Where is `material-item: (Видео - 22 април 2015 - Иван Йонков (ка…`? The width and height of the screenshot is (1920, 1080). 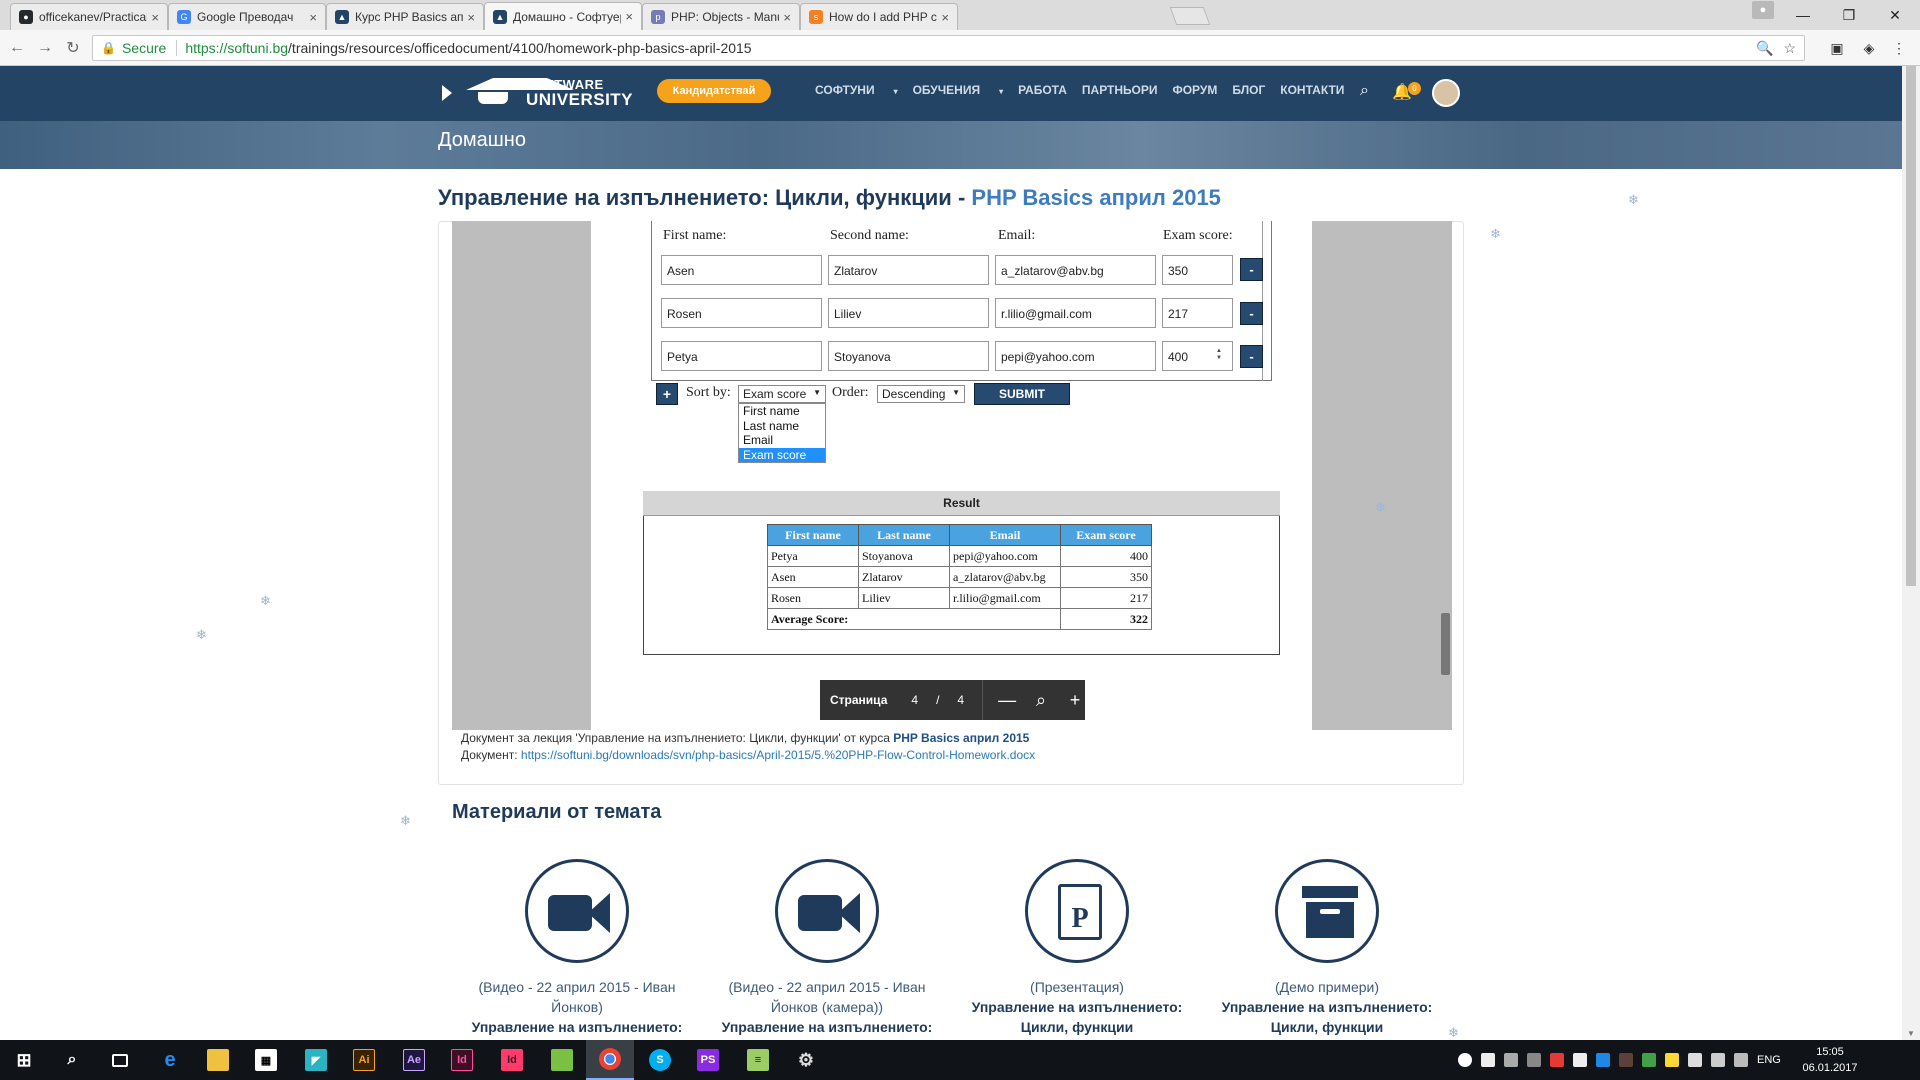
material-item: (Видео - 22 април 2015 - Иван Йонков (ка… is located at coordinates (827, 948).